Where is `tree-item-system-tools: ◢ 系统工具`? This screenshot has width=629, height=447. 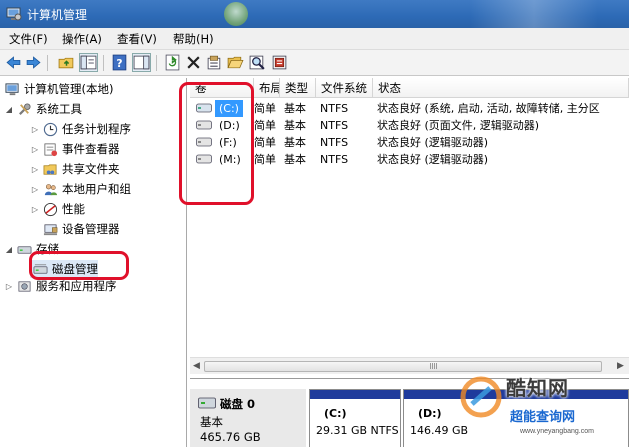 tree-item-system-tools: ◢ 系统工具 is located at coordinates (43, 109).